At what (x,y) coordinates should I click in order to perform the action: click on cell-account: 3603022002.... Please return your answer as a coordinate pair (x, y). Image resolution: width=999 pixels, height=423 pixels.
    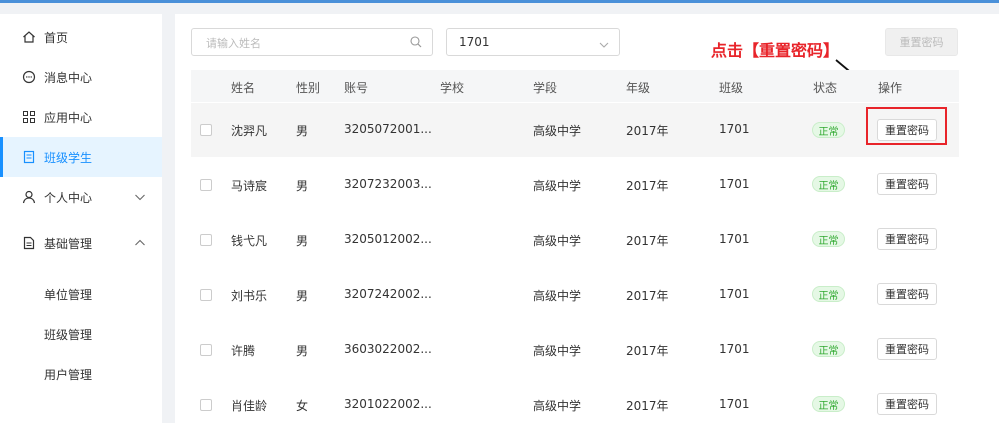
    Looking at the image, I should click on (388, 349).